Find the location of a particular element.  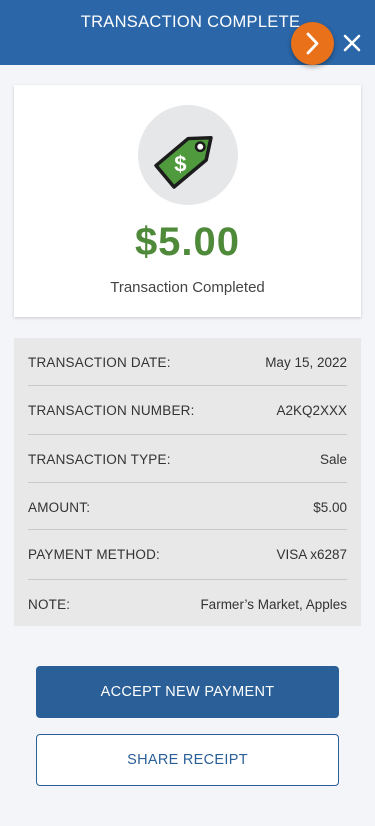

next-button is located at coordinates (312, 43).